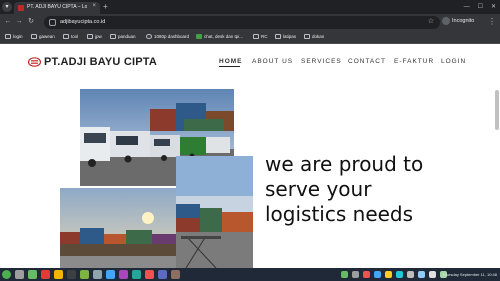  I want to click on bookmark-item: tool, so click(70, 36).